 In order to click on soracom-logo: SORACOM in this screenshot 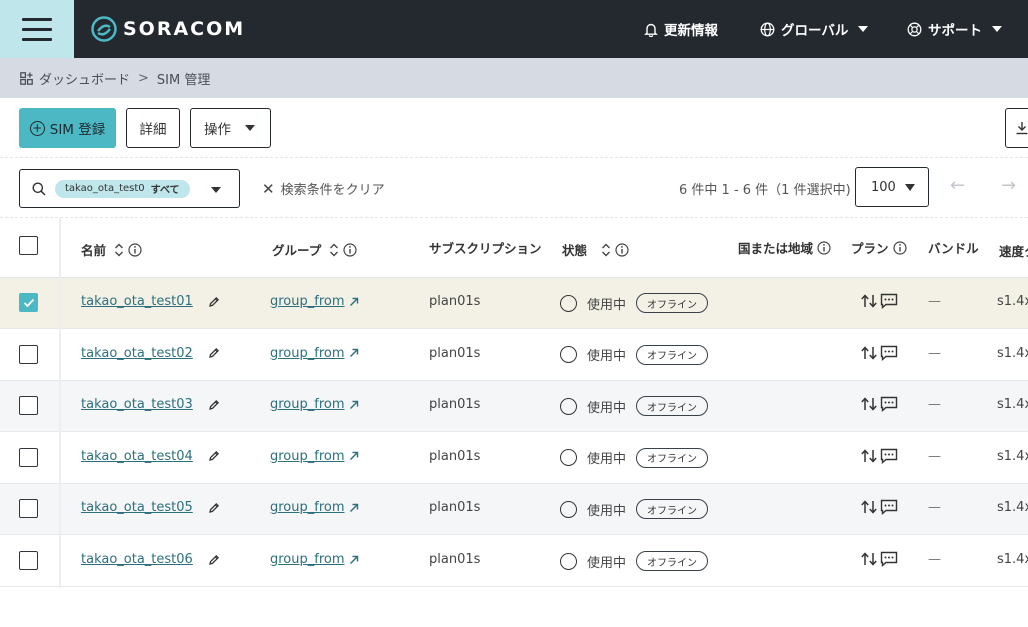, I will do `click(168, 29)`.